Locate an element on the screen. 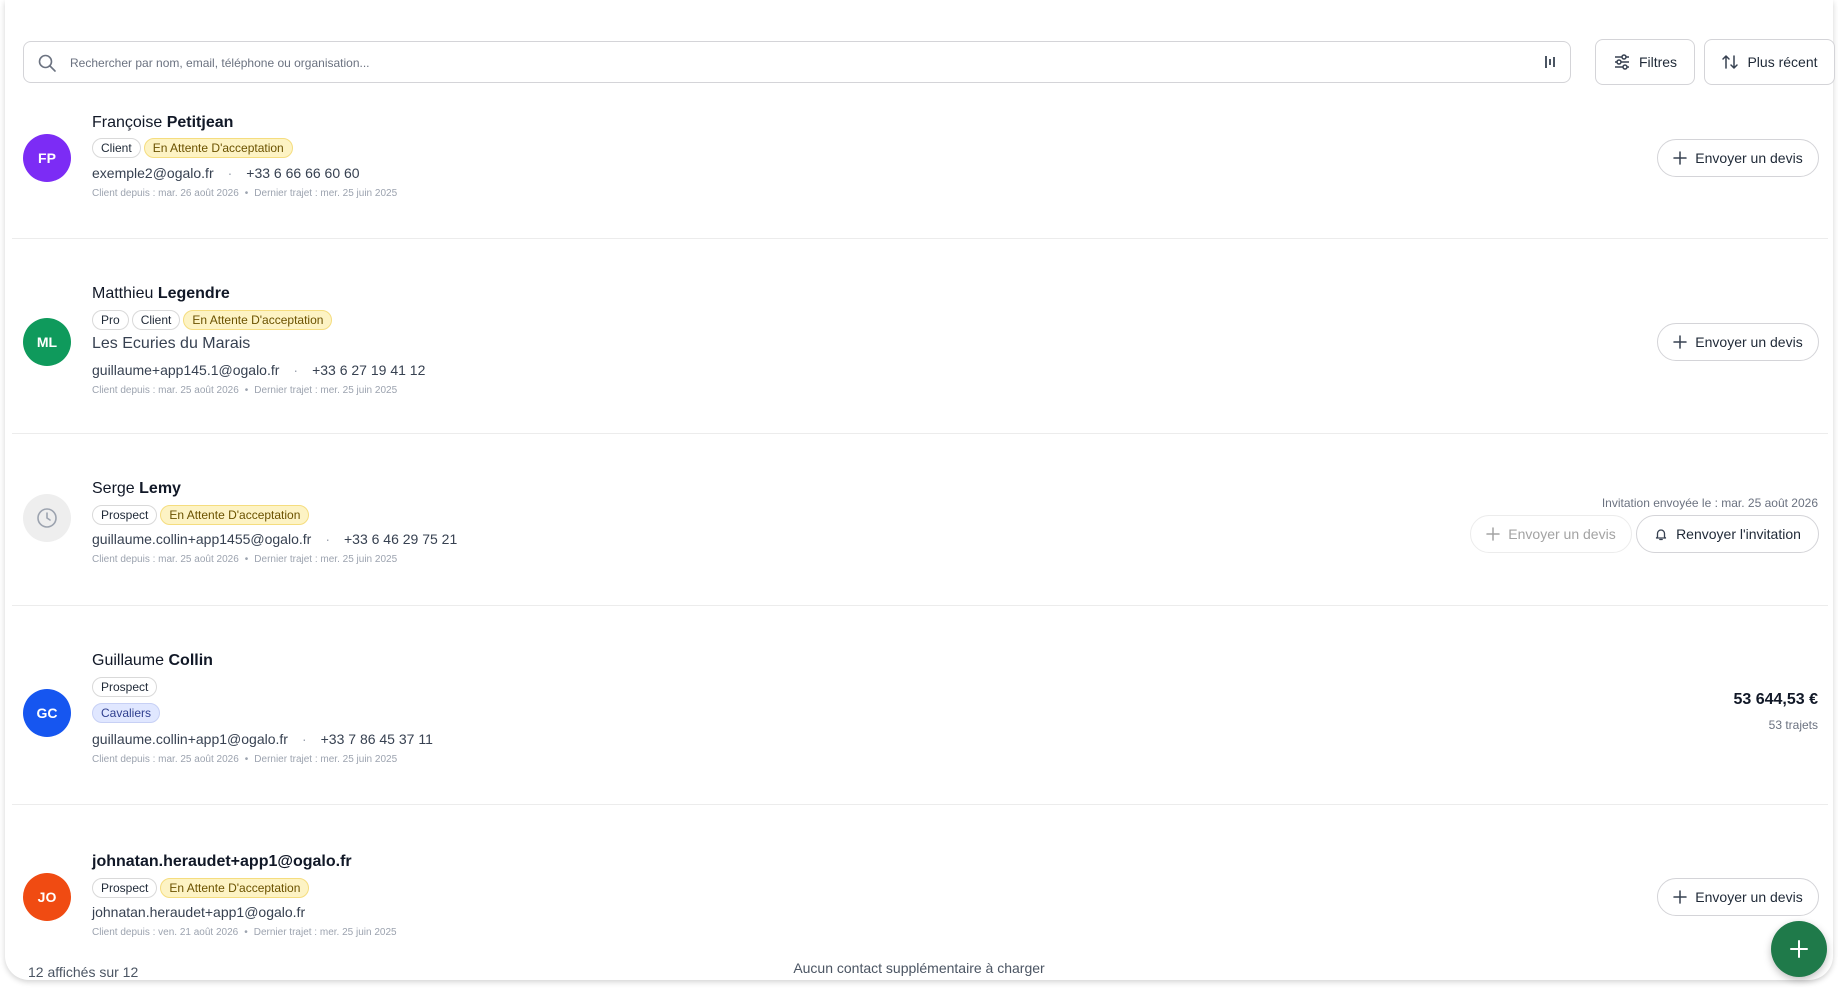  contact-name: Serge Lemy is located at coordinates (136, 488).